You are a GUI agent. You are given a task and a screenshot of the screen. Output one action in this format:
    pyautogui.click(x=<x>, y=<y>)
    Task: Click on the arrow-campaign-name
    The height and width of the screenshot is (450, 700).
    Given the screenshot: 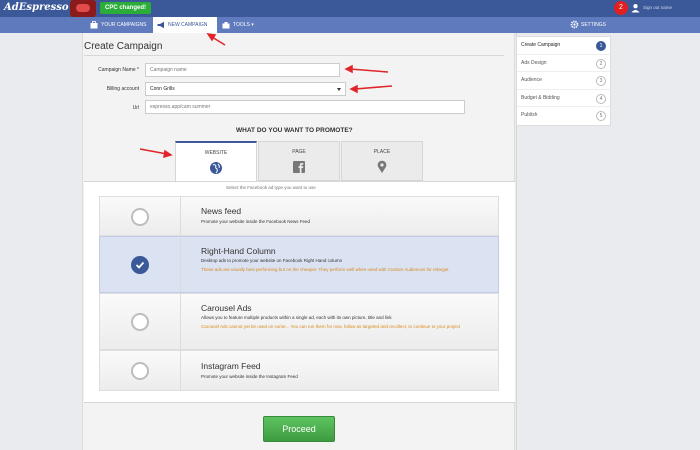 What is the action you would take?
    pyautogui.click(x=369, y=70)
    